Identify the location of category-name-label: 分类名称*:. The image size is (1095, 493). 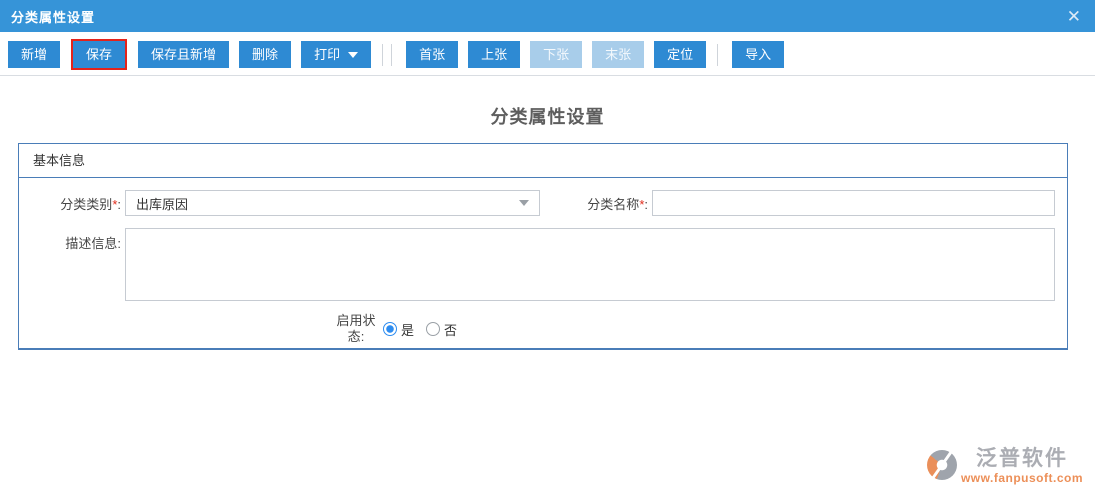
(617, 204).